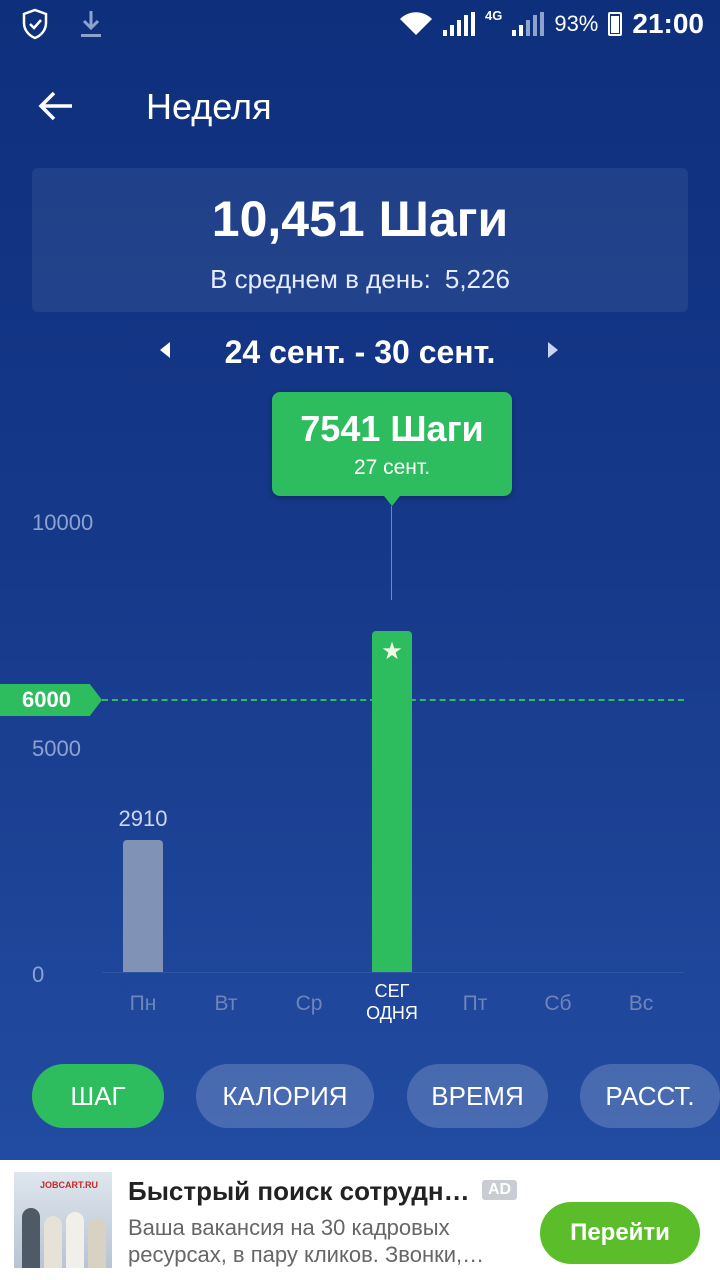 This screenshot has height=1280, width=720. Describe the element at coordinates (493, 15) in the screenshot. I see `network-type: 4G` at that location.